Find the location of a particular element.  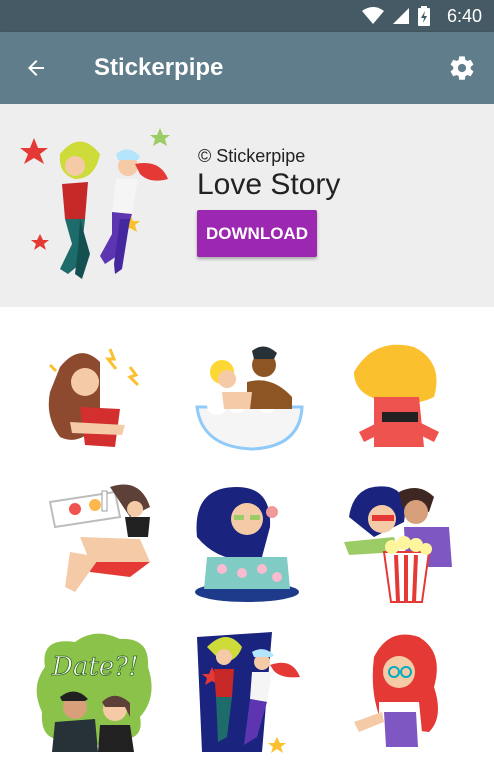

angry-woman-sticker is located at coordinates (95, 402).